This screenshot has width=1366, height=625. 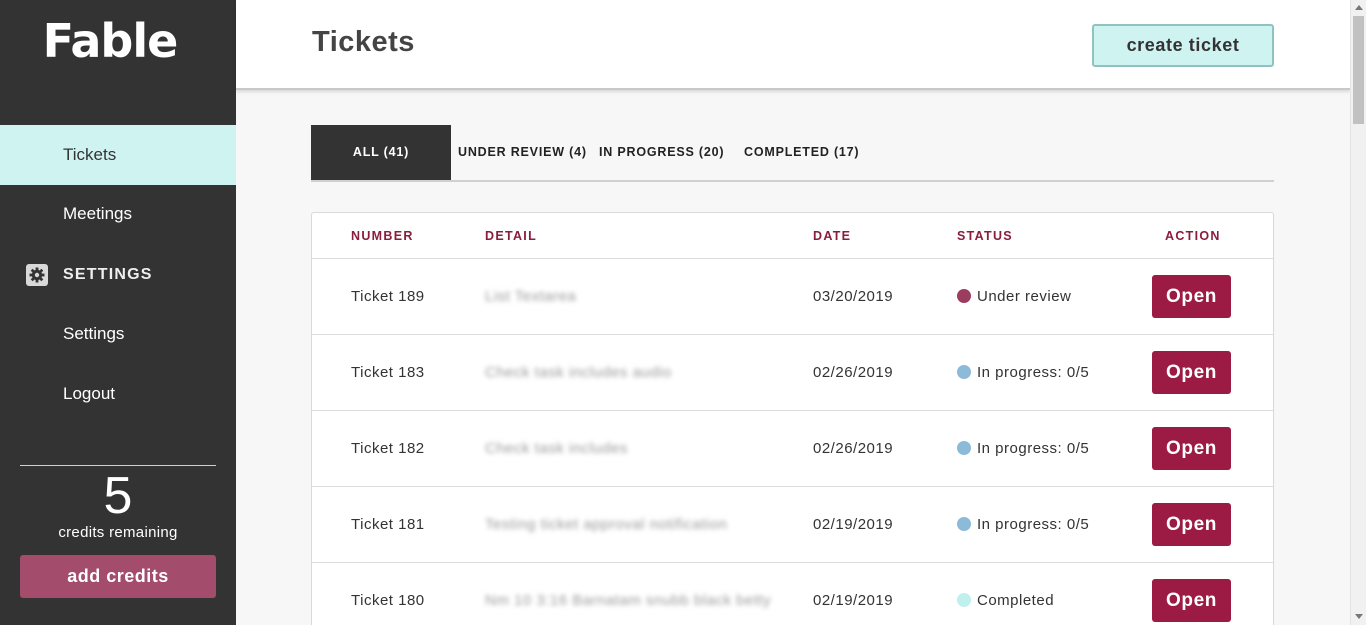 I want to click on tab-all: ALL (41), so click(x=381, y=152).